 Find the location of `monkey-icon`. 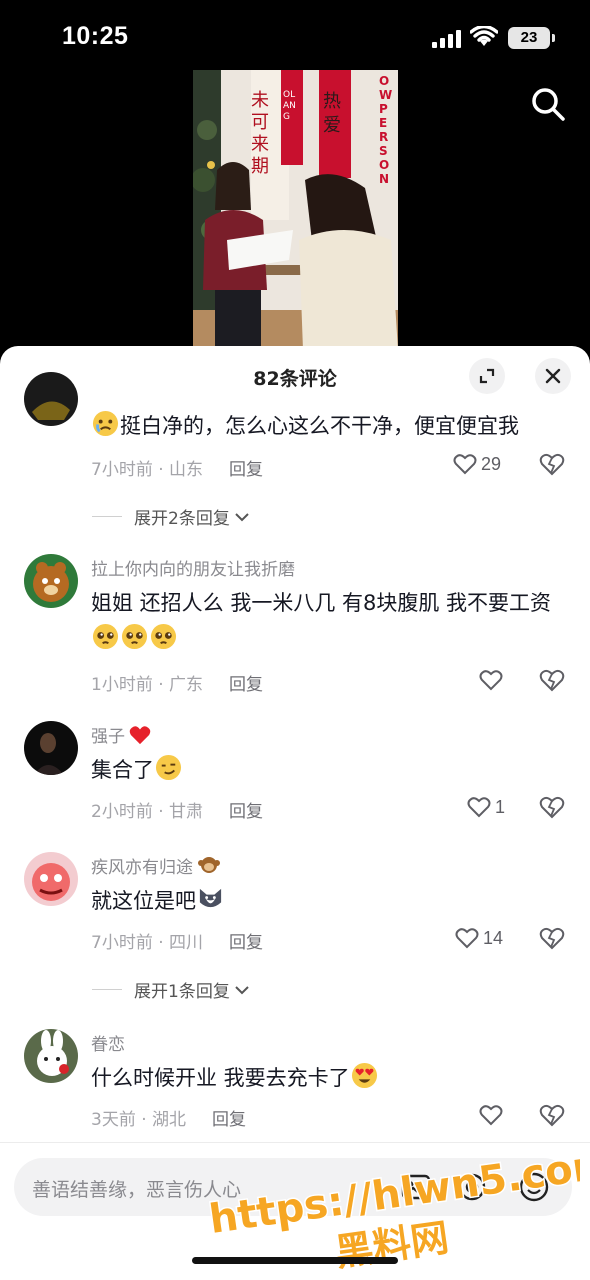

monkey-icon is located at coordinates (209, 865).